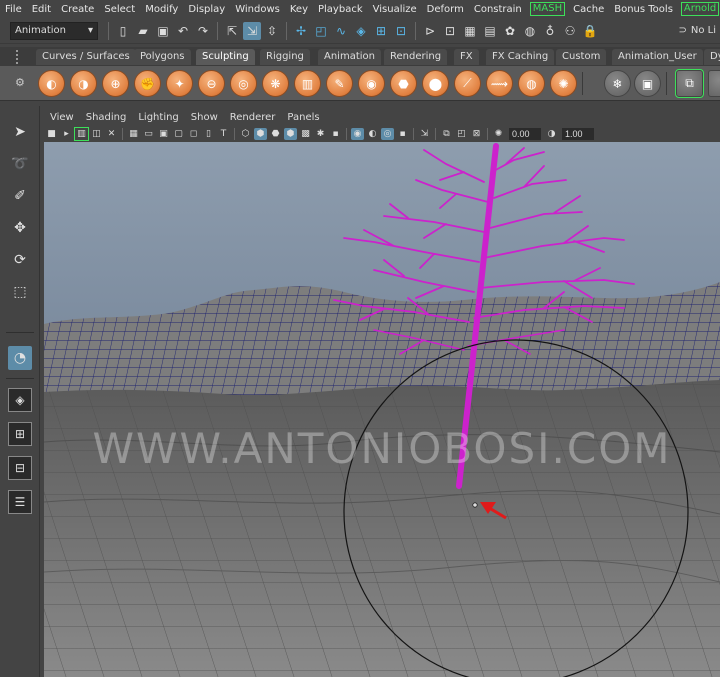 Image resolution: width=720 pixels, height=677 pixels. Describe the element at coordinates (445, 9) in the screenshot. I see `menu-deform: Deform` at that location.